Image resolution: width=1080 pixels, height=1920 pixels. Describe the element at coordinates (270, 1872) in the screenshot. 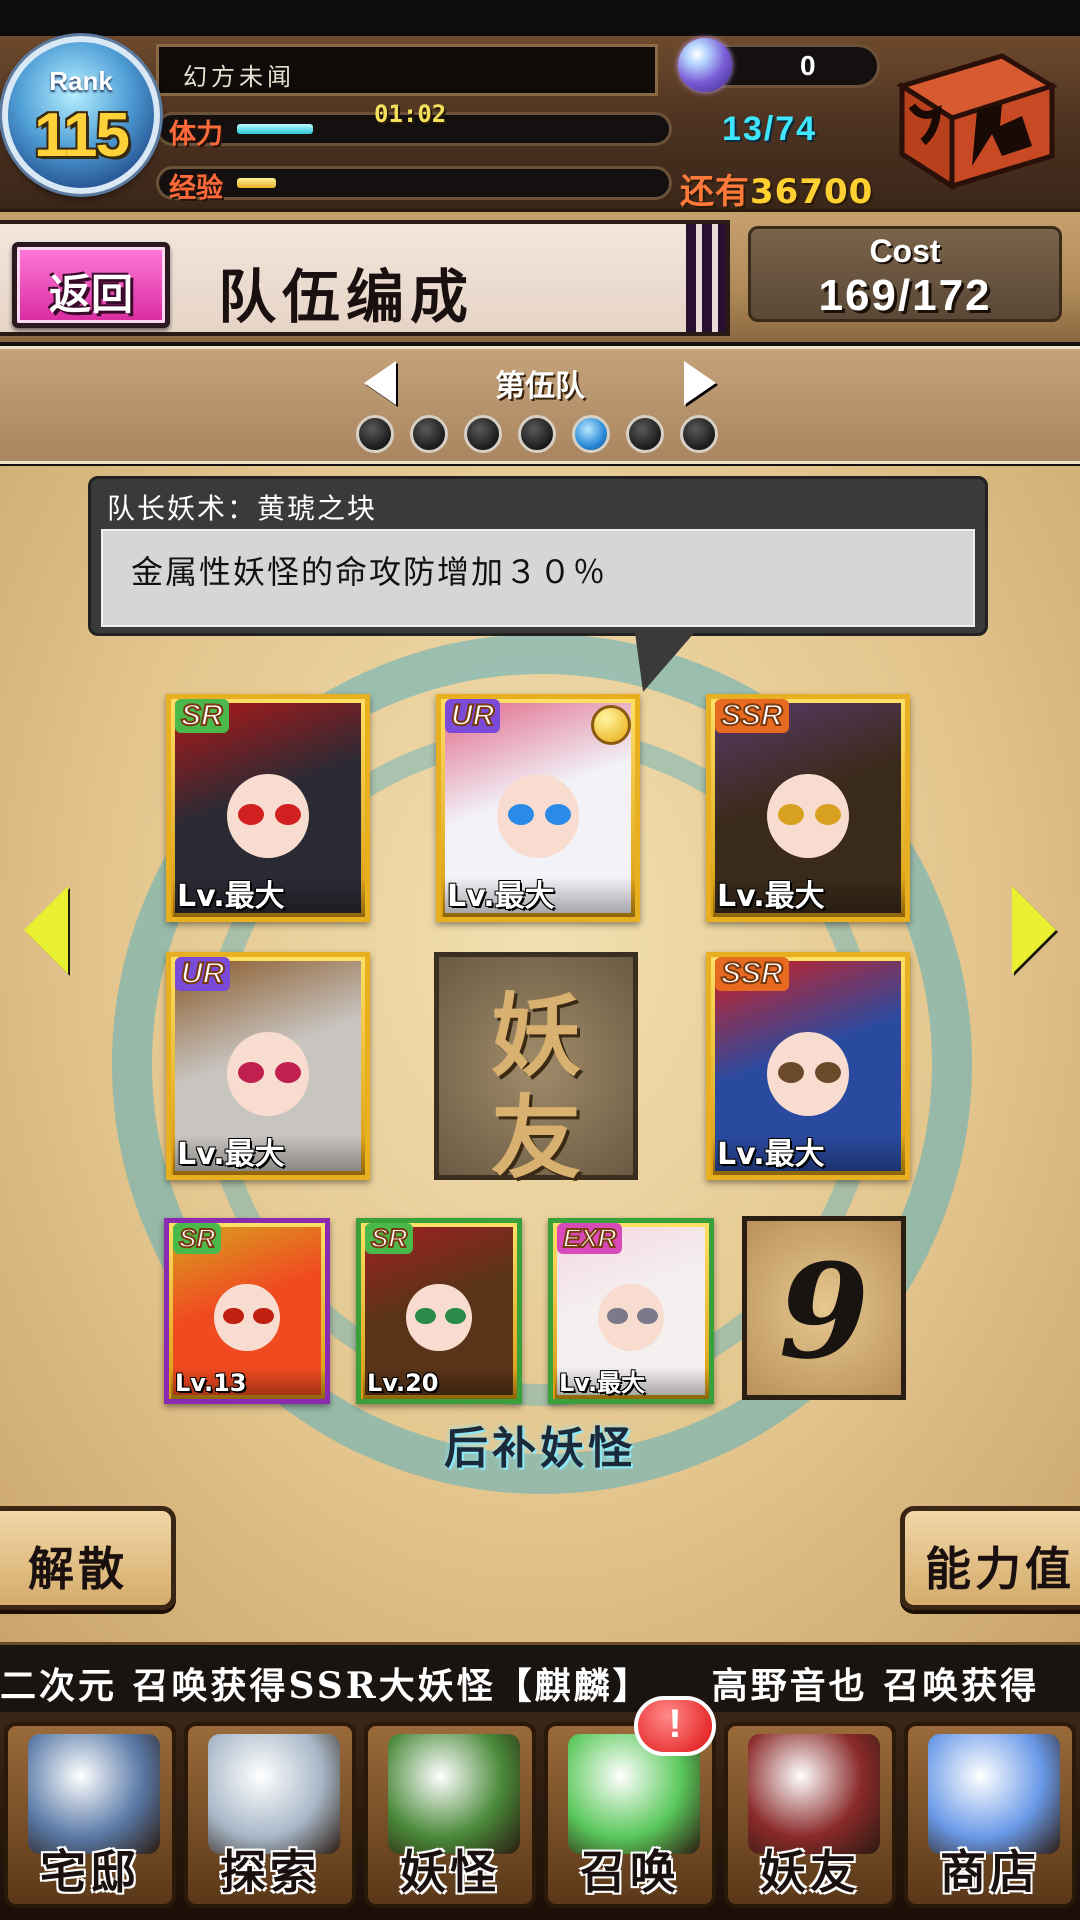

I see `nav-label: 探索` at that location.